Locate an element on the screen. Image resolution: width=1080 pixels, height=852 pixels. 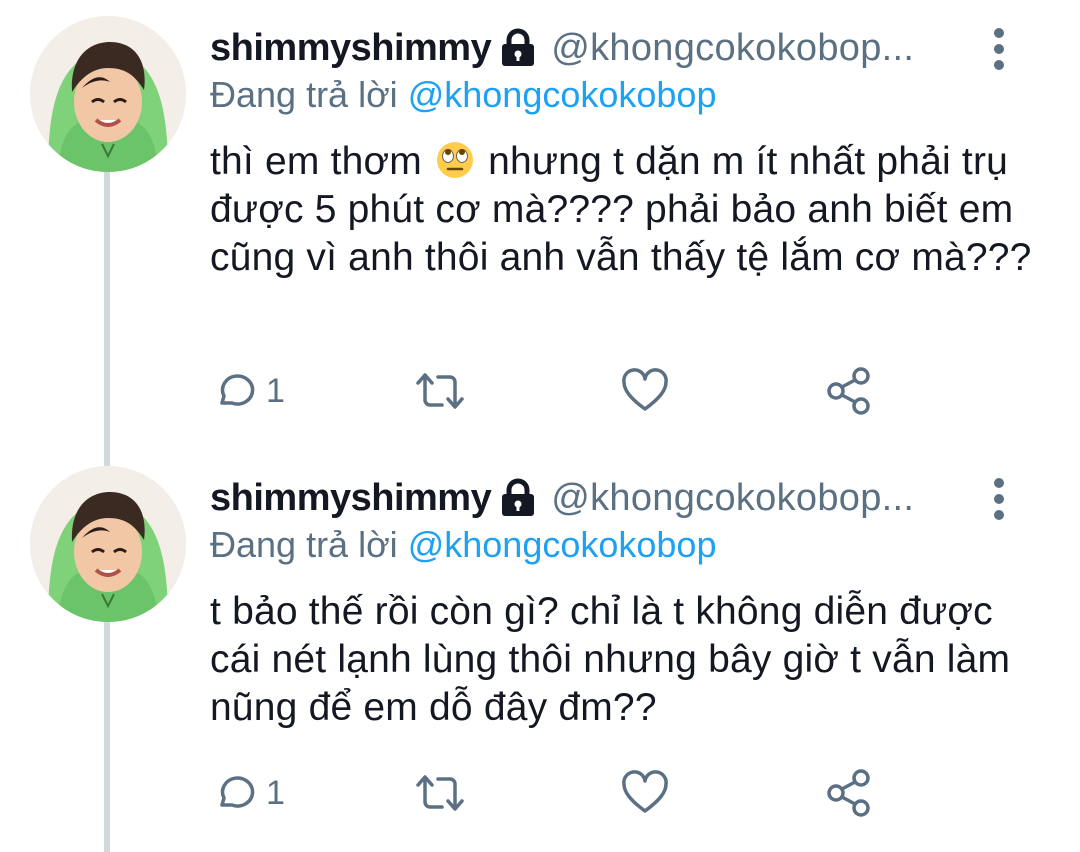
face-with-rolling-eyes-icon is located at coordinates (455, 160).